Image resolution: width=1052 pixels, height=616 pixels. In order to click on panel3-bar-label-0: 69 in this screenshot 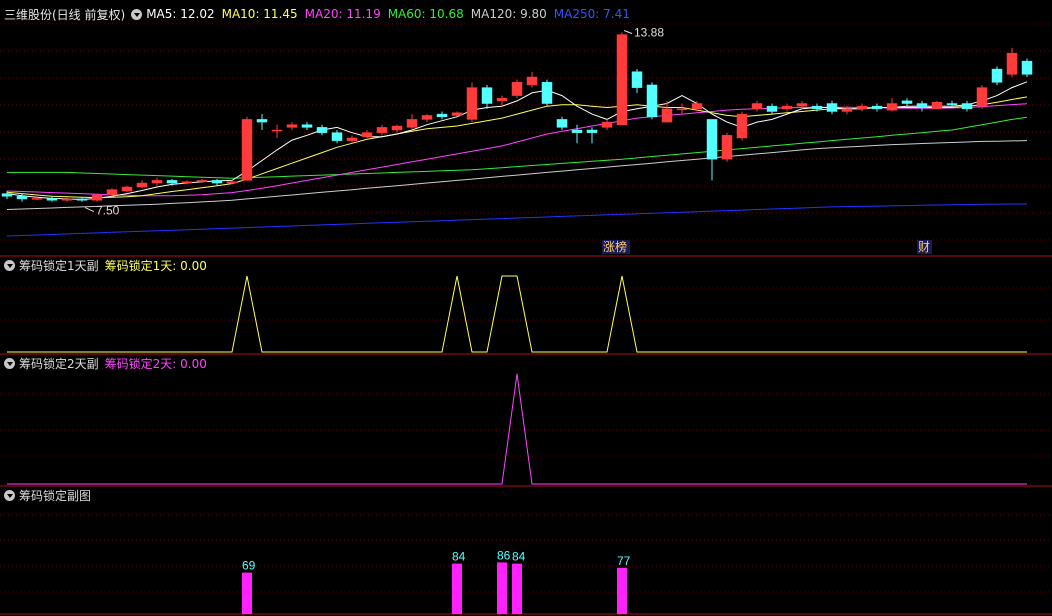, I will do `click(249, 566)`.